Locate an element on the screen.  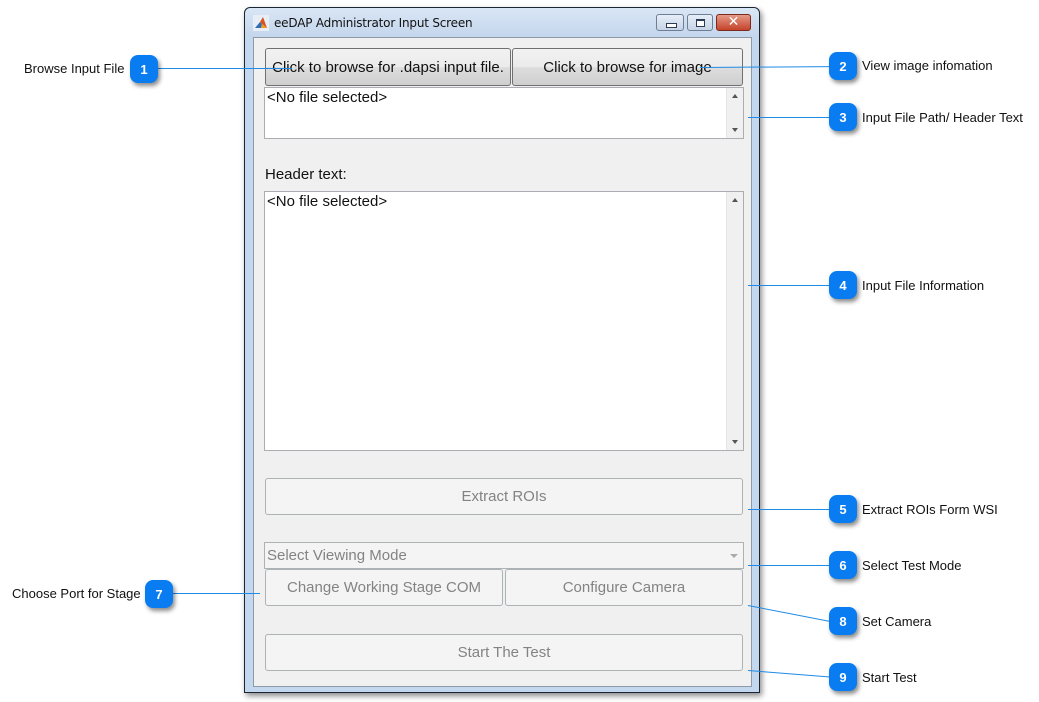
callout-label-1: Browse Input File is located at coordinates (74, 68).